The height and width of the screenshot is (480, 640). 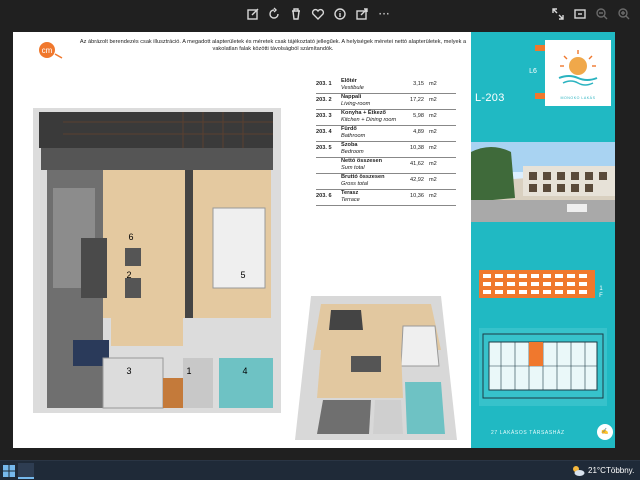 What do you see at coordinates (363, 113) in the screenshot?
I see `room-name: Konyha + Étkező` at bounding box center [363, 113].